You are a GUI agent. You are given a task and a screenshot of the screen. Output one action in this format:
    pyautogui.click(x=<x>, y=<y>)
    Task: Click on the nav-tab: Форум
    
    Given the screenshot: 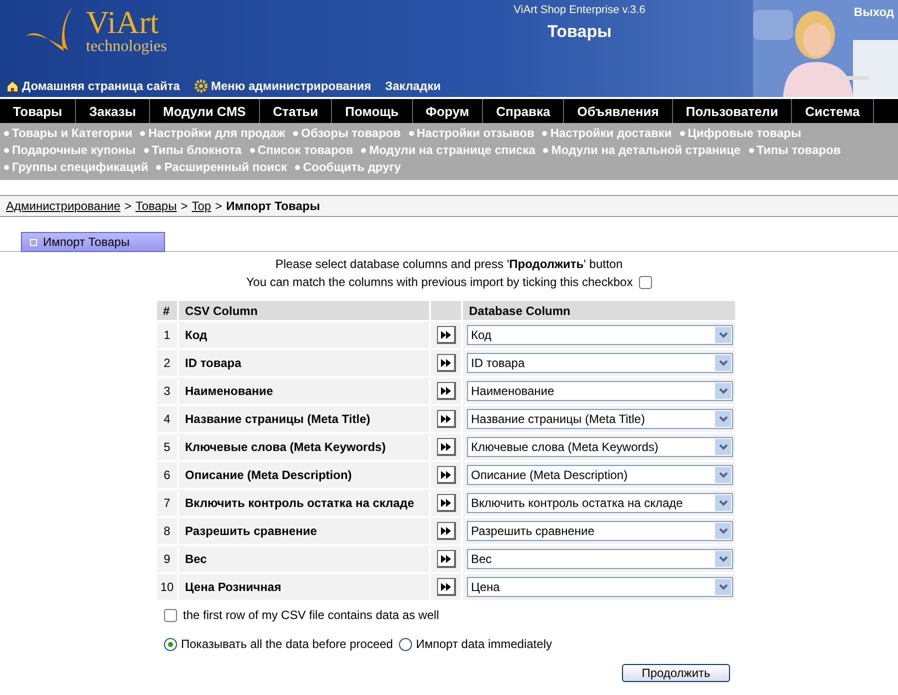 What is the action you would take?
    pyautogui.click(x=448, y=111)
    